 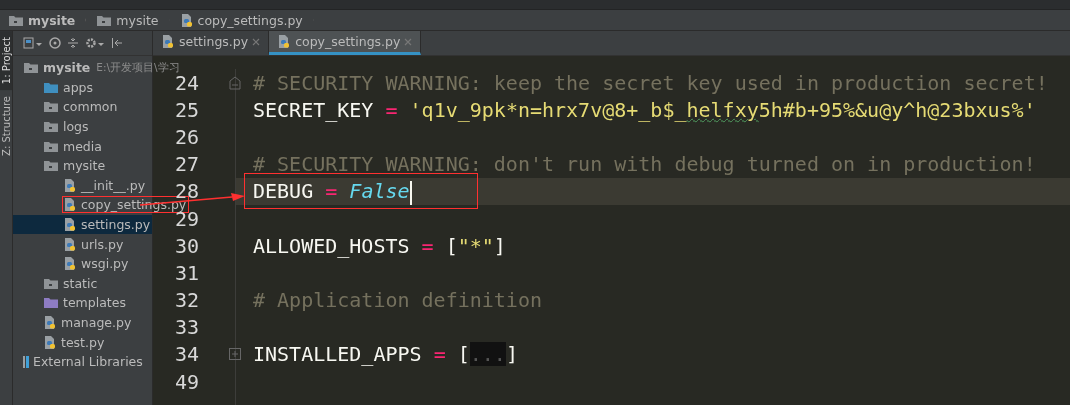 I want to click on code-line: # Application definition, so click(x=397, y=300).